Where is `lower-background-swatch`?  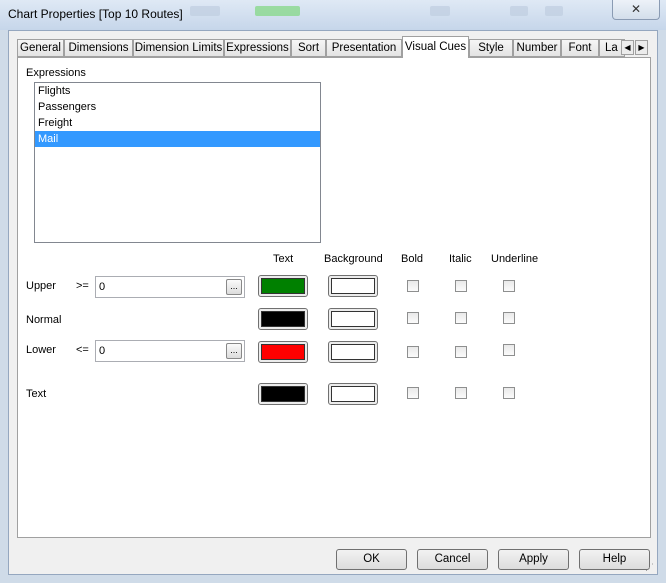
lower-background-swatch is located at coordinates (353, 352).